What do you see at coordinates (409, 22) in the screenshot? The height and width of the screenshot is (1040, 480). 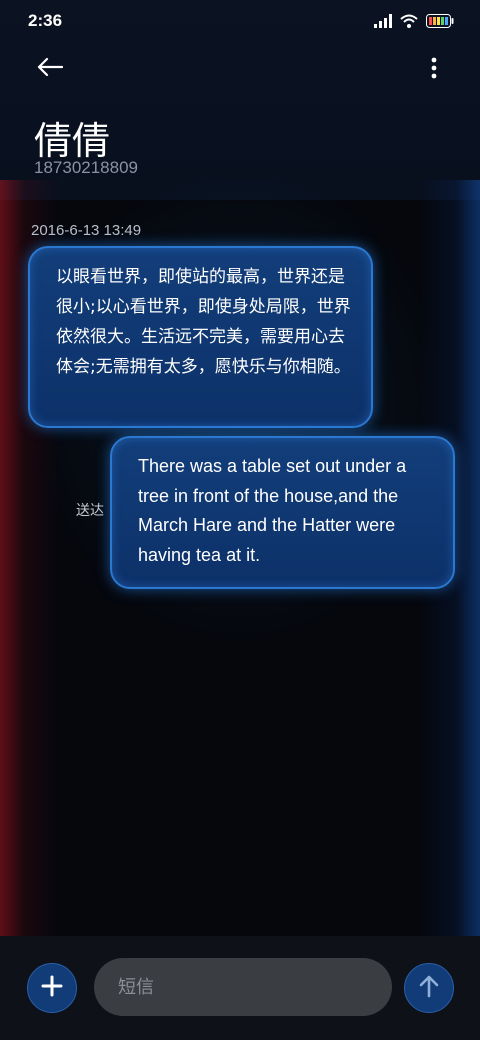 I see `wifi-icon` at bounding box center [409, 22].